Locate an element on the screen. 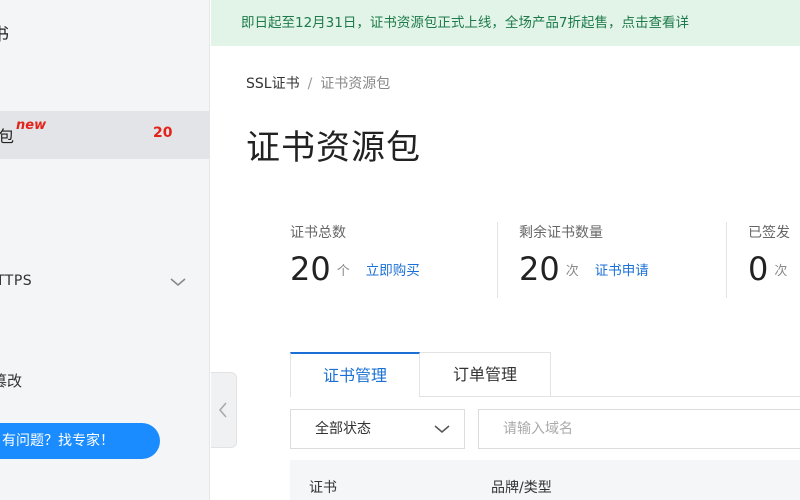  sidebar-item-cert-package: 包 new 20 is located at coordinates (105, 135).